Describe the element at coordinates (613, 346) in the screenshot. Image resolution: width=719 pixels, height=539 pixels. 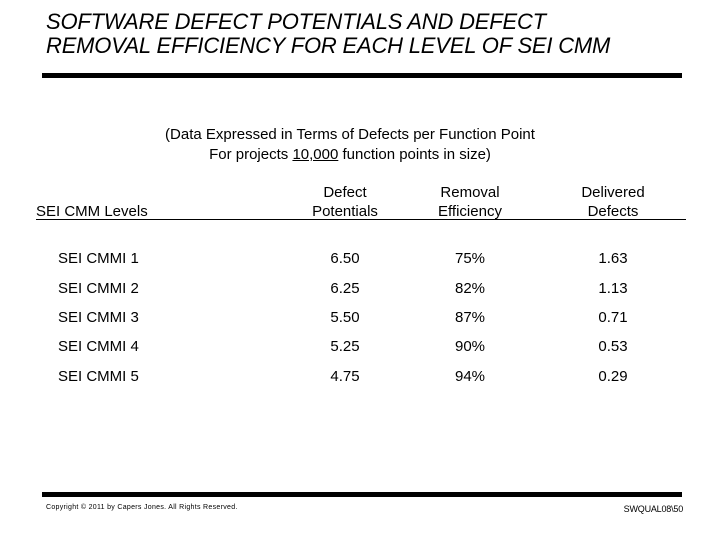
I see `delivered-defects-cell: 0.53` at that location.